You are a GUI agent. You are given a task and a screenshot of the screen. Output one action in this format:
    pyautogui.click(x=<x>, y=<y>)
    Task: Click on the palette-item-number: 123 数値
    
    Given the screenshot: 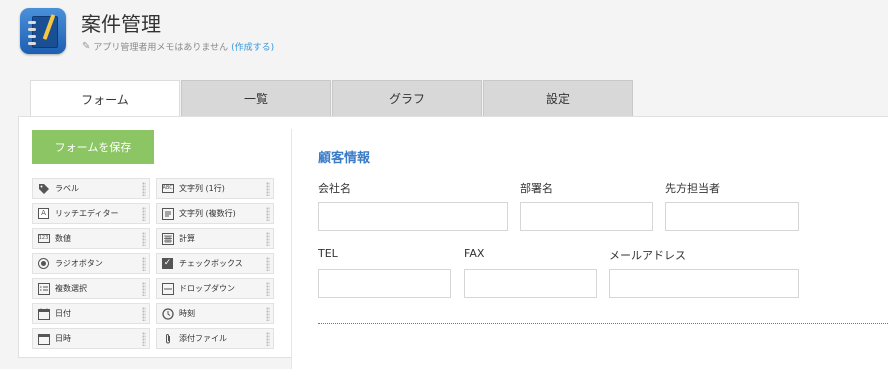 What is the action you would take?
    pyautogui.click(x=91, y=238)
    